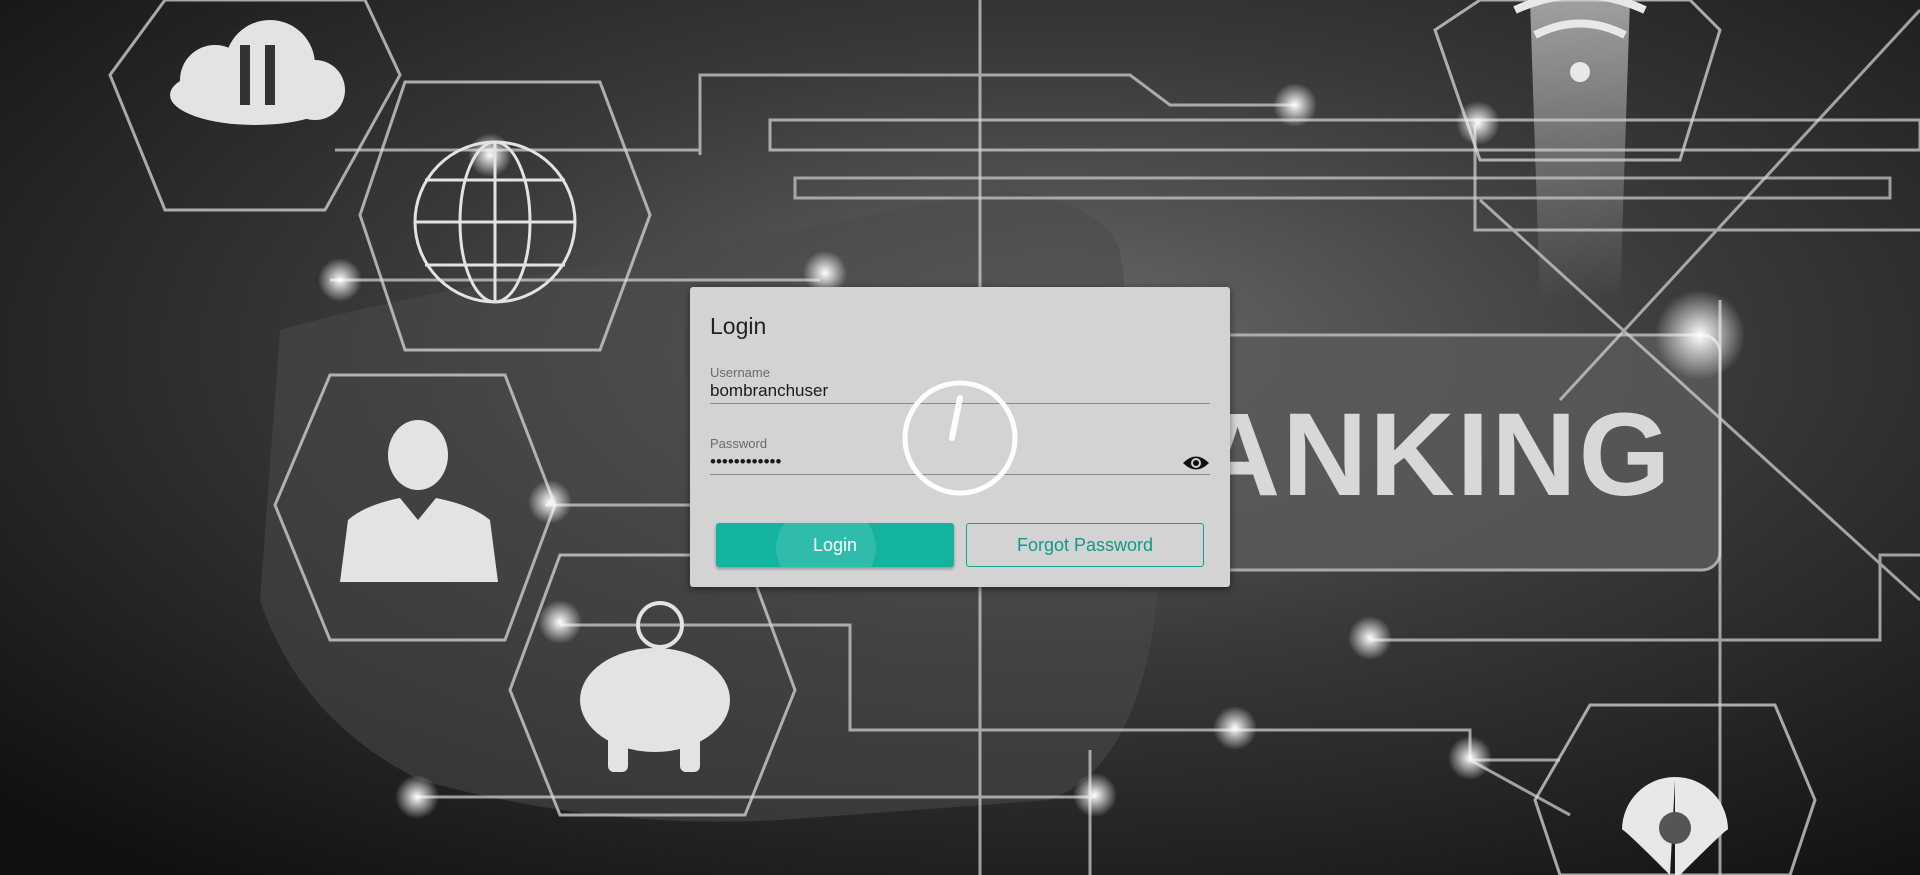 Image resolution: width=1920 pixels, height=875 pixels. Describe the element at coordinates (930, 462) in the screenshot. I see `password-input: ••••••••••••` at that location.